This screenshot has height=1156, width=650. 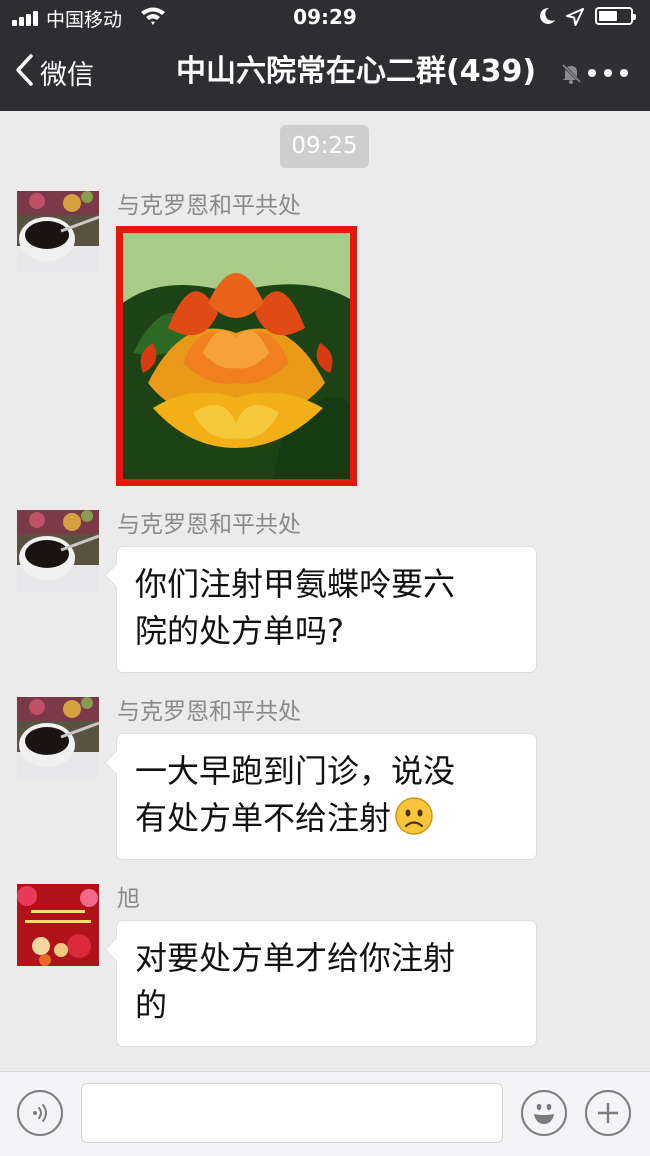 I want to click on message-line-with-emoji: 有处方单不给注射, so click(x=327, y=821).